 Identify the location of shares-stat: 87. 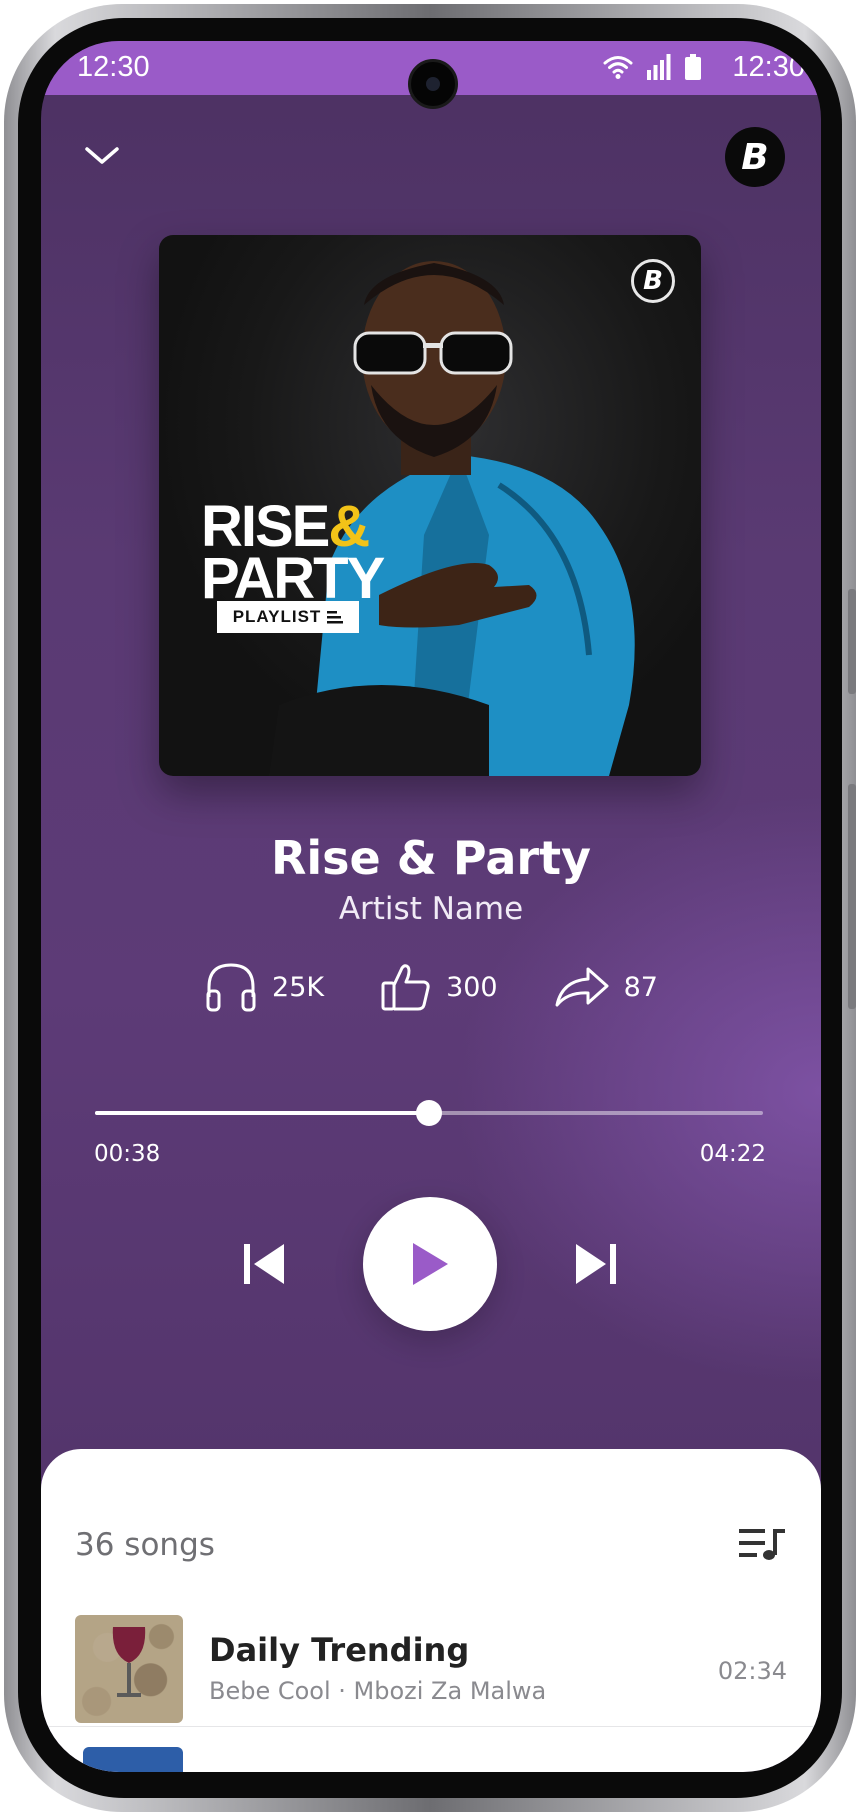
(606, 987).